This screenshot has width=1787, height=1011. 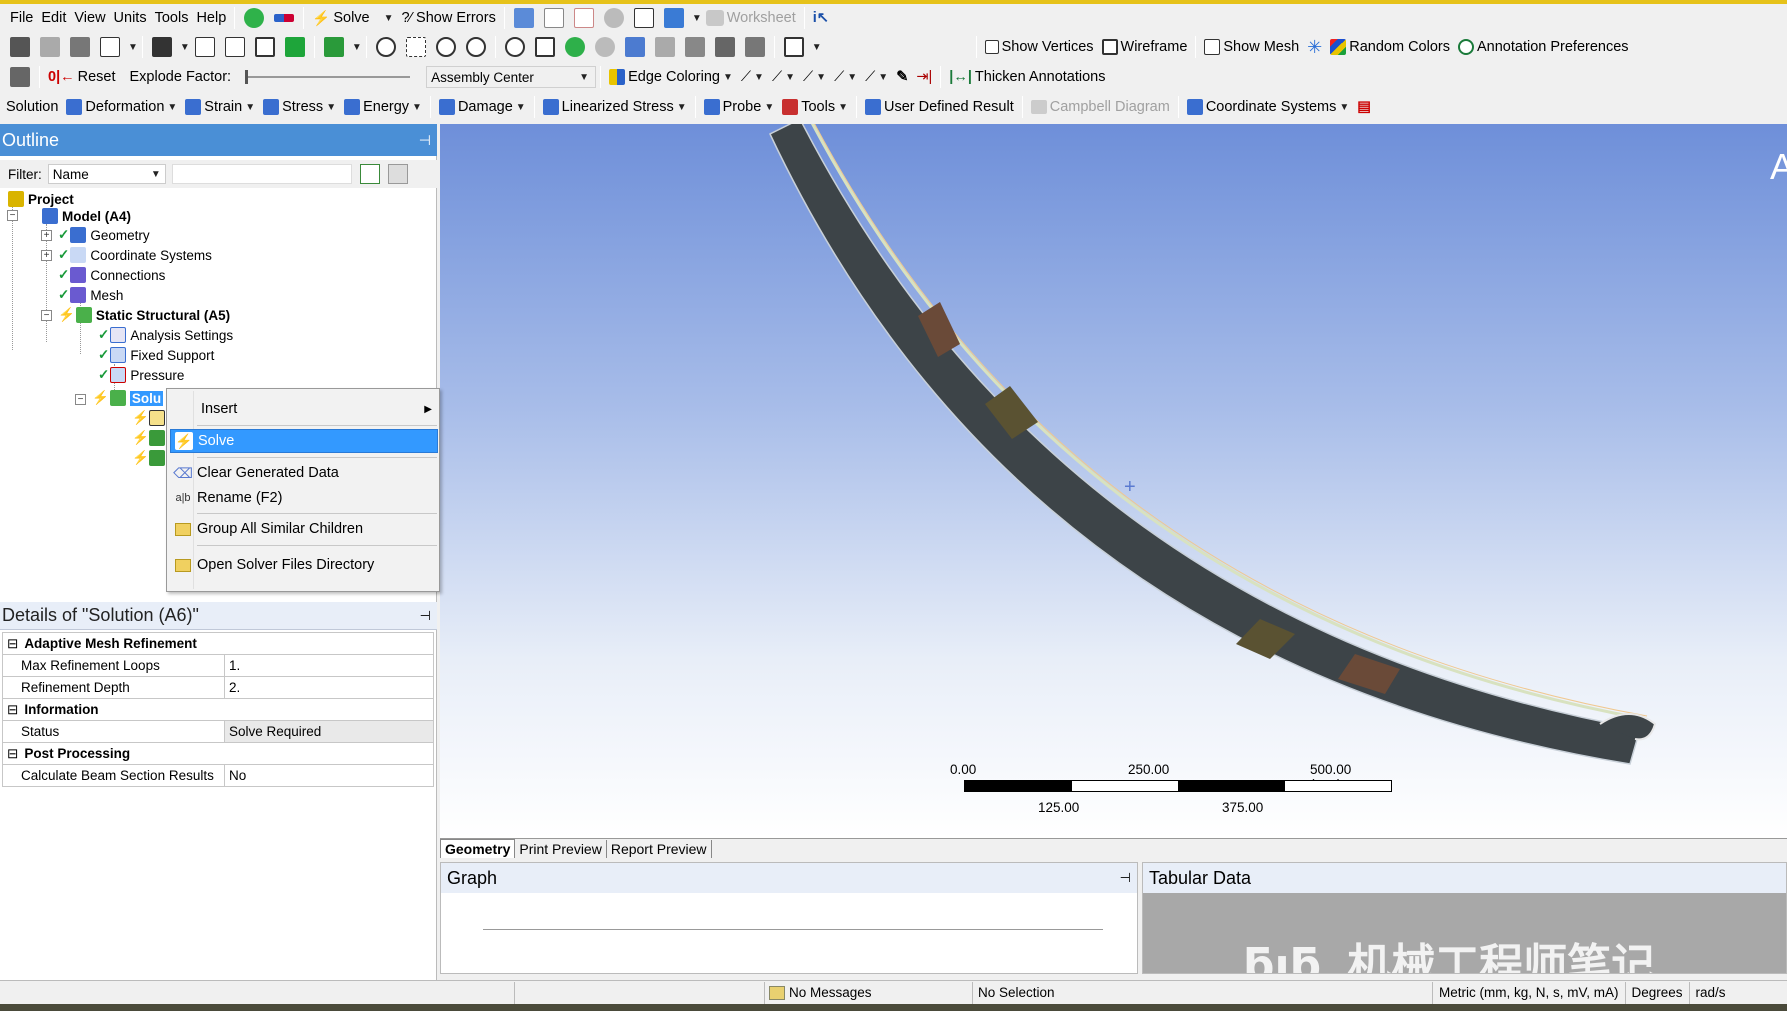 I want to click on print-icon, so click(x=724, y=47).